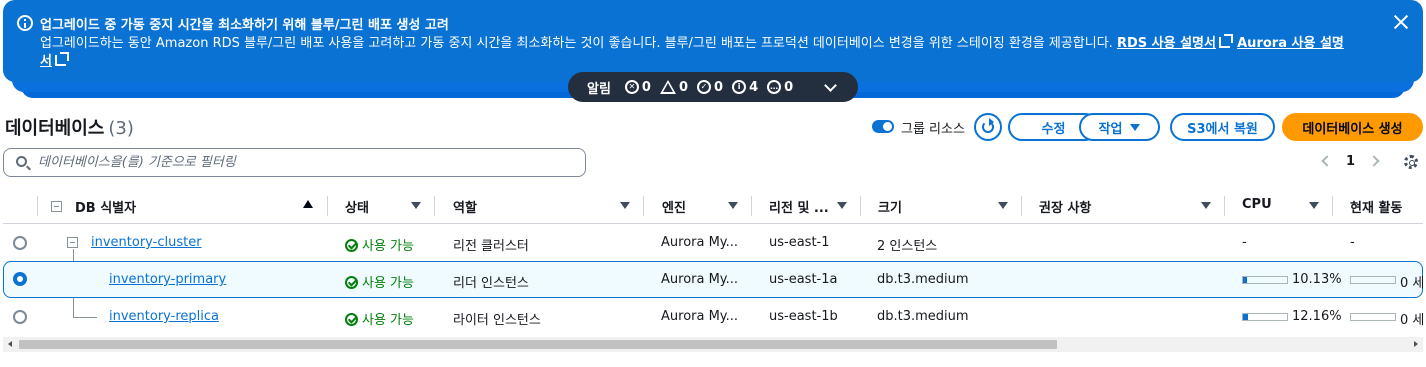  Describe the element at coordinates (465, 206) in the screenshot. I see `column-header-role: 역할` at that location.